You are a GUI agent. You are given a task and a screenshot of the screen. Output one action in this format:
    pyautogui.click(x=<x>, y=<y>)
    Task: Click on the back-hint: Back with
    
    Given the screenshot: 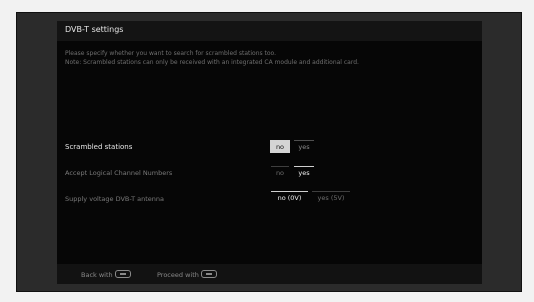 What is the action you would take?
    pyautogui.click(x=106, y=274)
    